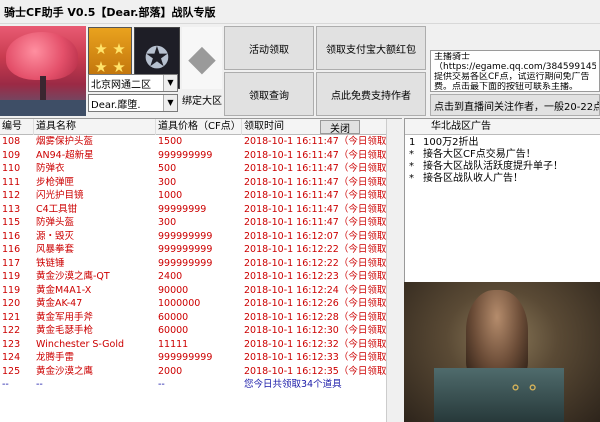 The width and height of the screenshot is (600, 422). I want to click on activity-claim-button: 活动领取, so click(269, 48).